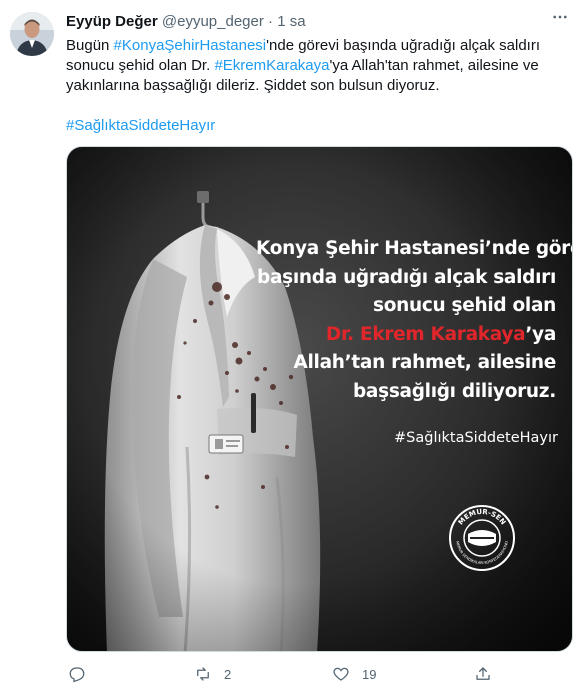  I want to click on tweet-timestamp: 1 sa, so click(291, 21).